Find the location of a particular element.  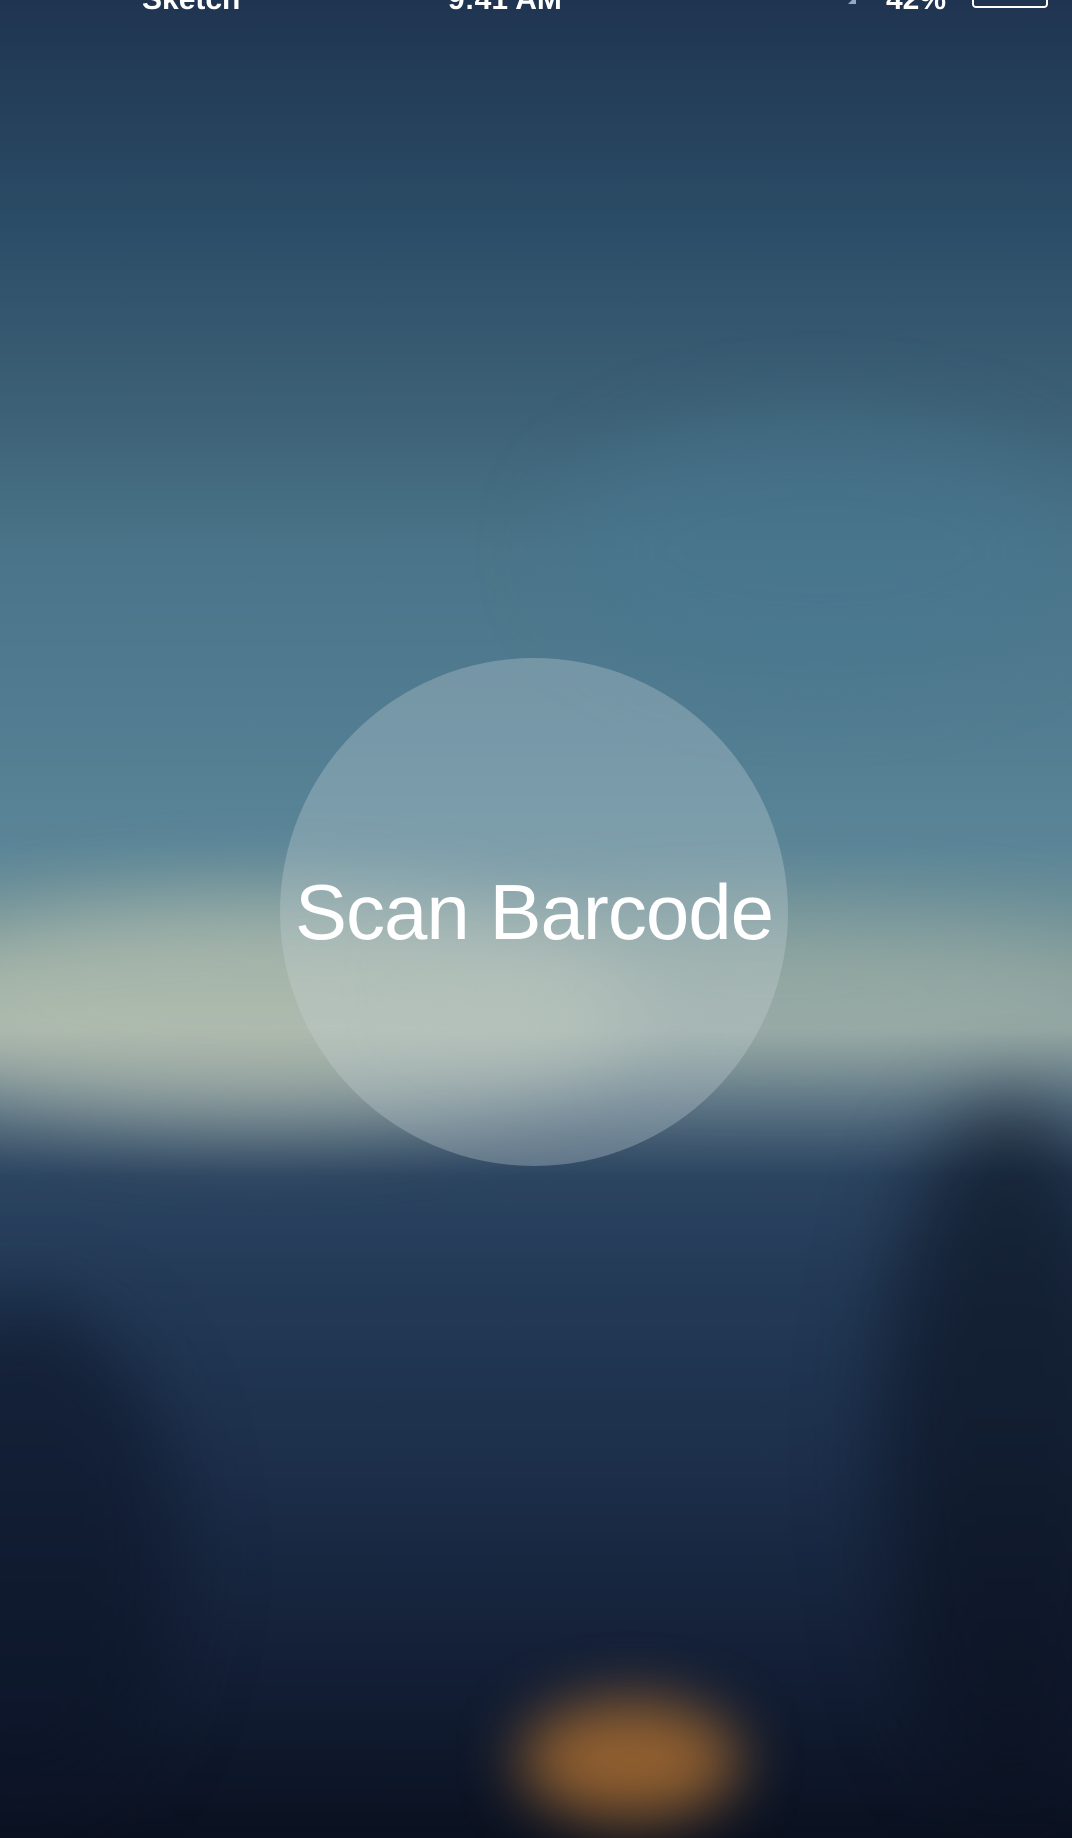

scan-barcode-label: Scan Barcode is located at coordinates (534, 911).